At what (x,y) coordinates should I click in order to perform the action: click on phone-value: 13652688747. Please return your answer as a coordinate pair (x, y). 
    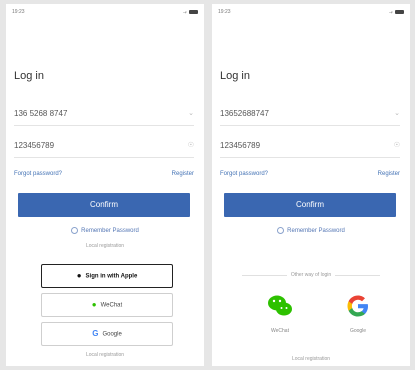
    Looking at the image, I should click on (244, 113).